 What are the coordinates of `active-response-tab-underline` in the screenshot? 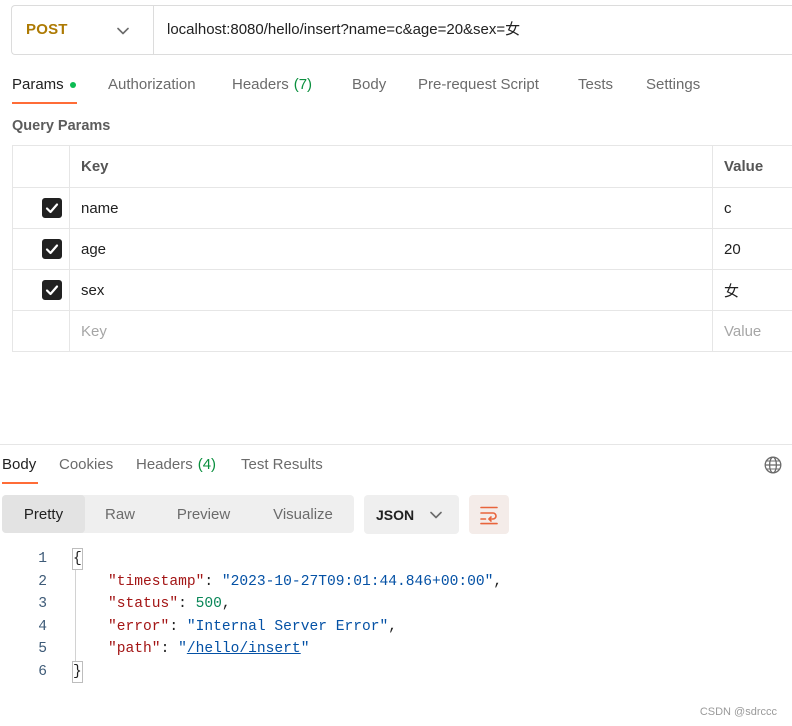 It's located at (20, 483).